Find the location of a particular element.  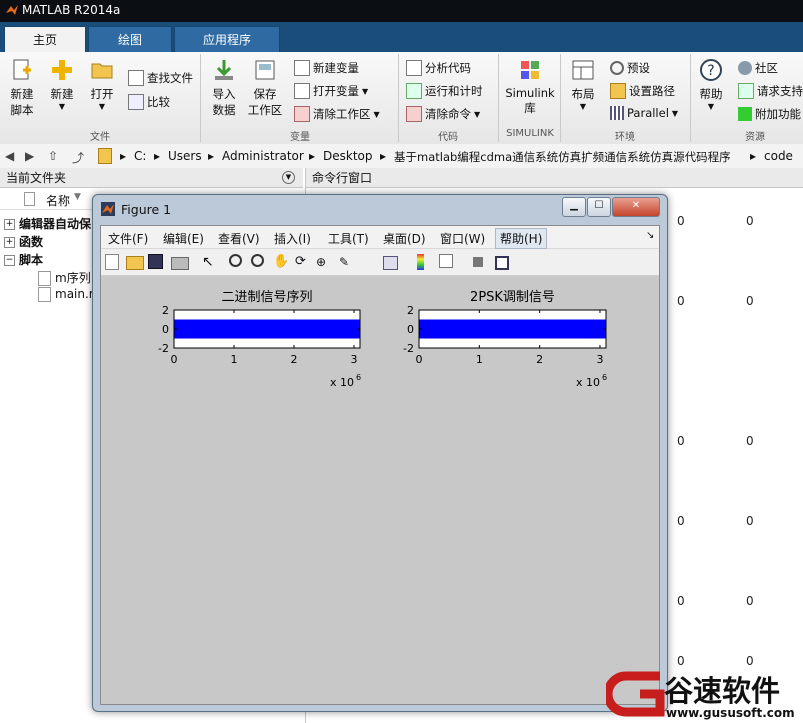

tab-home: 主页 is located at coordinates (45, 39).